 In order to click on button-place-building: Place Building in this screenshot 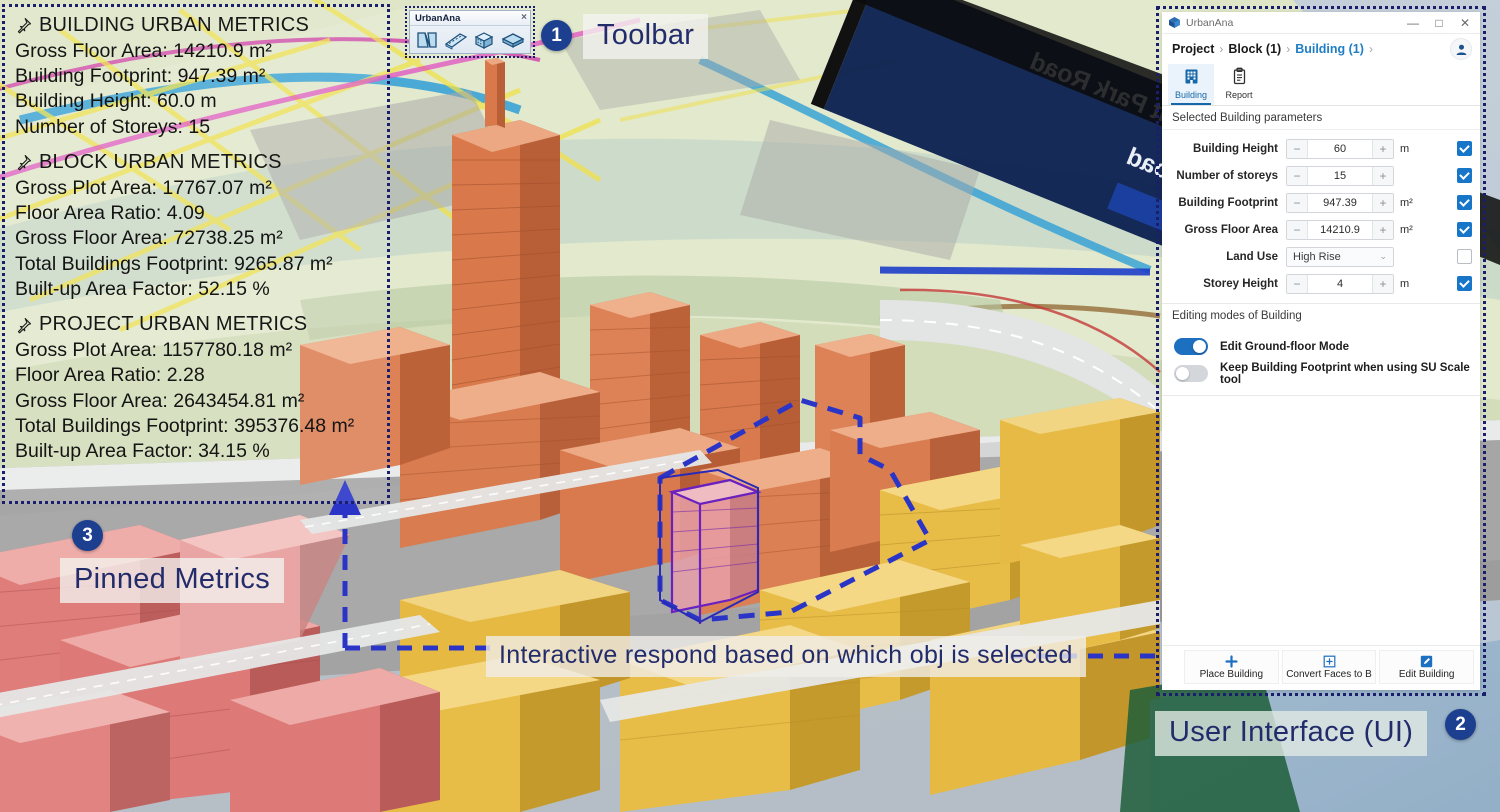, I will do `click(1231, 667)`.